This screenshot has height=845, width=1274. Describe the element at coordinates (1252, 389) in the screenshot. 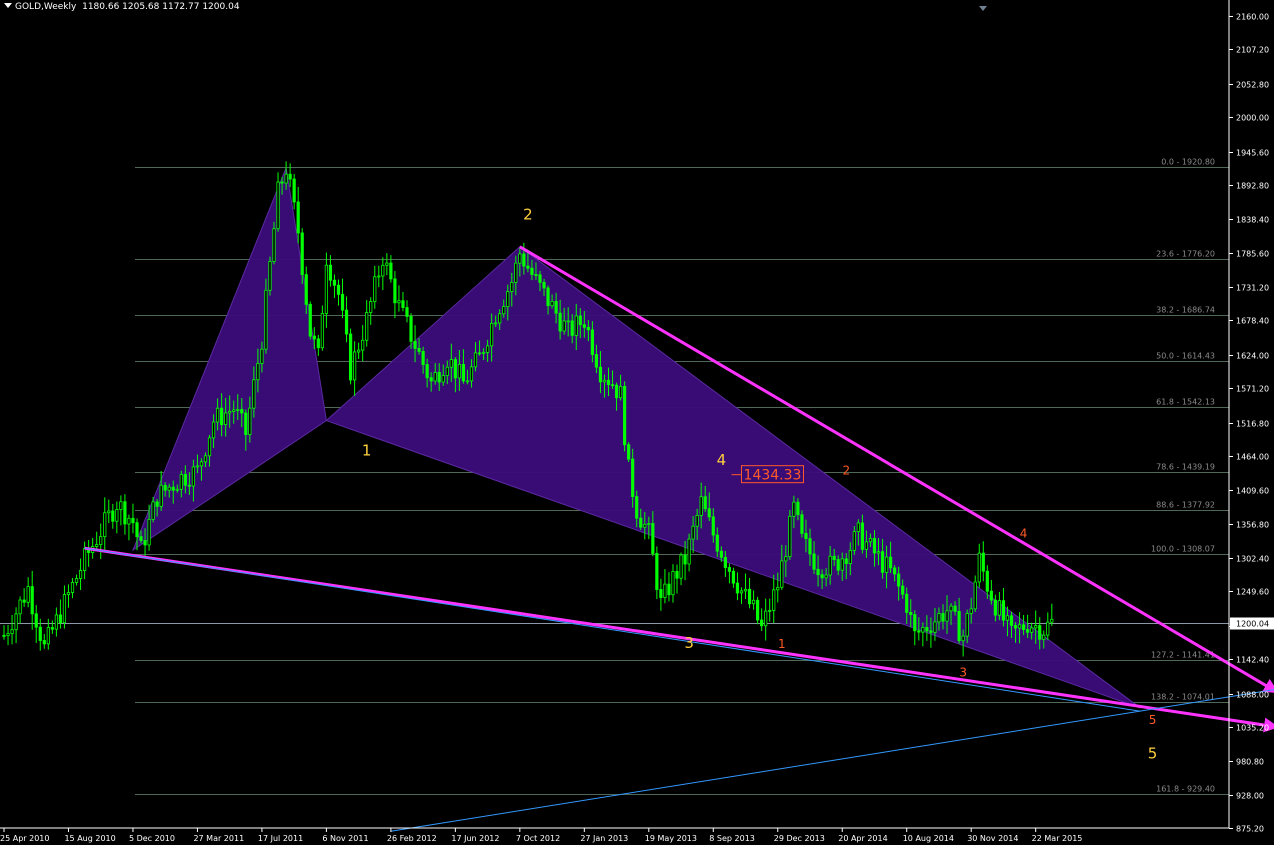

I see `y-tick-label: 1571.20` at that location.